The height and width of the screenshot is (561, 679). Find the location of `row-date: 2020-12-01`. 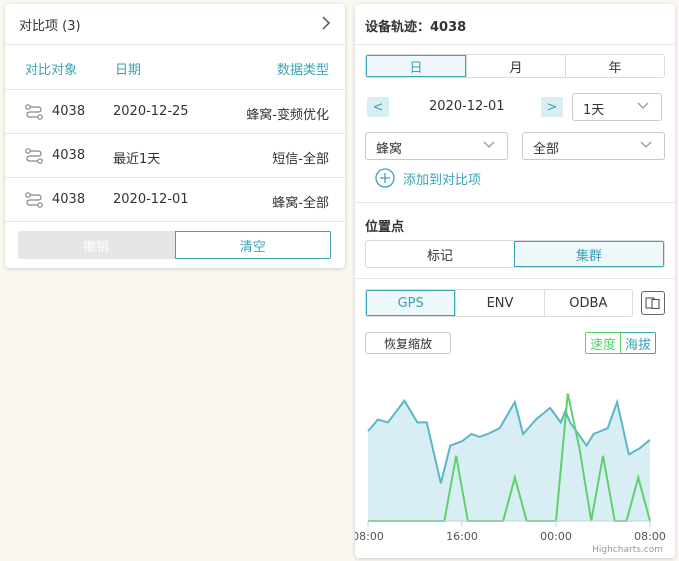

row-date: 2020-12-01 is located at coordinates (151, 199).